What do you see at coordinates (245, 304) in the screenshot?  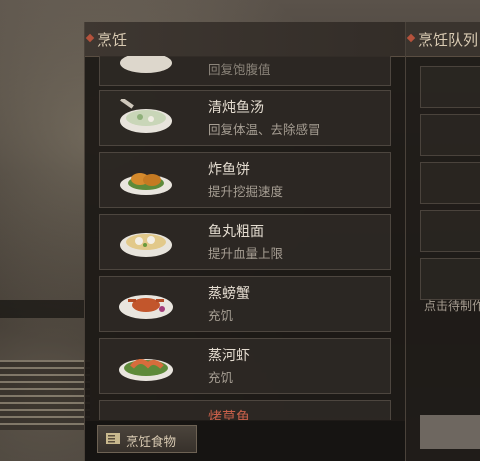 I see `recipe-item: 蒸螃蟹 充饥` at bounding box center [245, 304].